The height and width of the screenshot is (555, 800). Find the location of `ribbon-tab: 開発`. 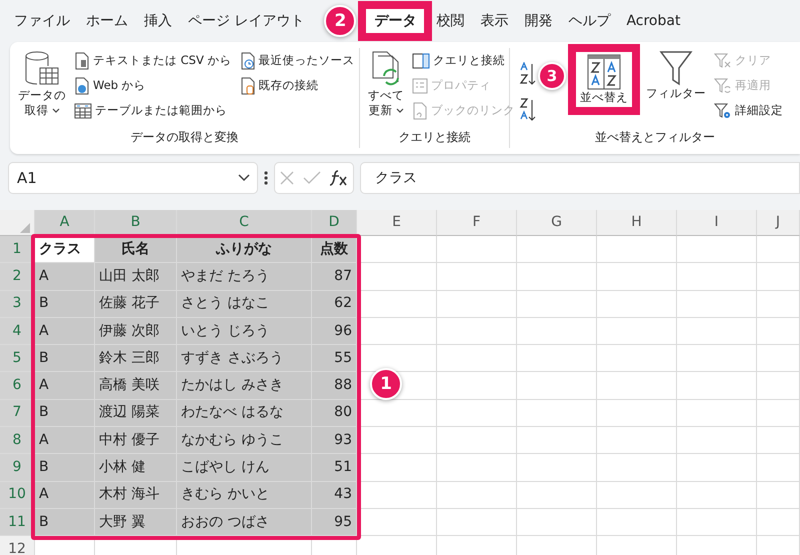

ribbon-tab: 開発 is located at coordinates (538, 21).